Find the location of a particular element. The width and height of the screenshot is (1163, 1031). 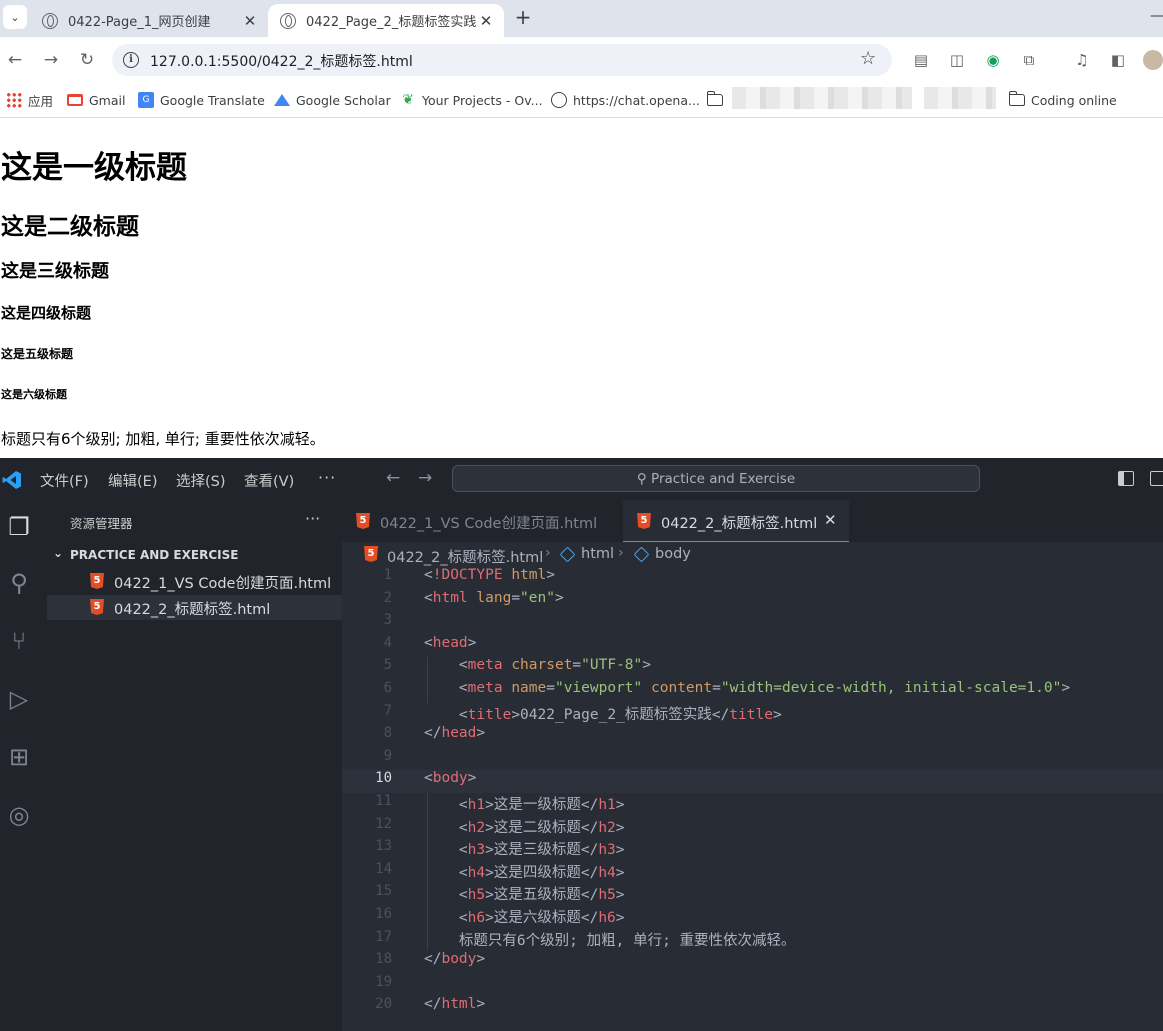

explorer-files-icon: ❐ is located at coordinates (19, 527).